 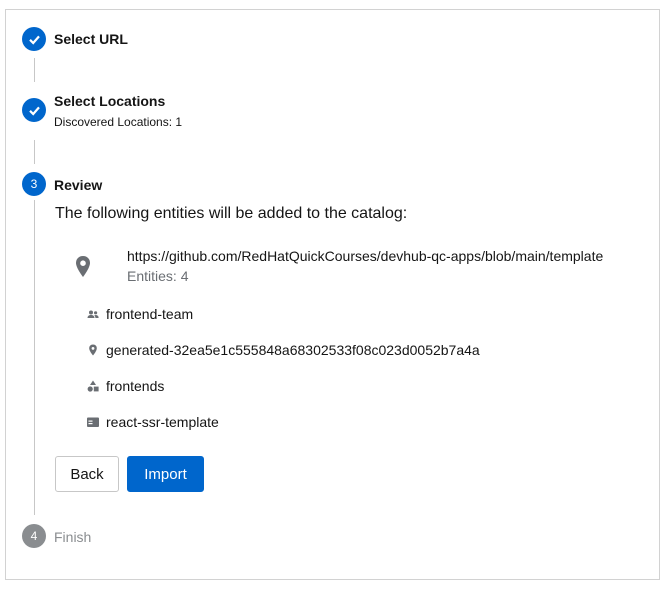 What do you see at coordinates (162, 422) in the screenshot?
I see `entity-name: react-ssr-template` at bounding box center [162, 422].